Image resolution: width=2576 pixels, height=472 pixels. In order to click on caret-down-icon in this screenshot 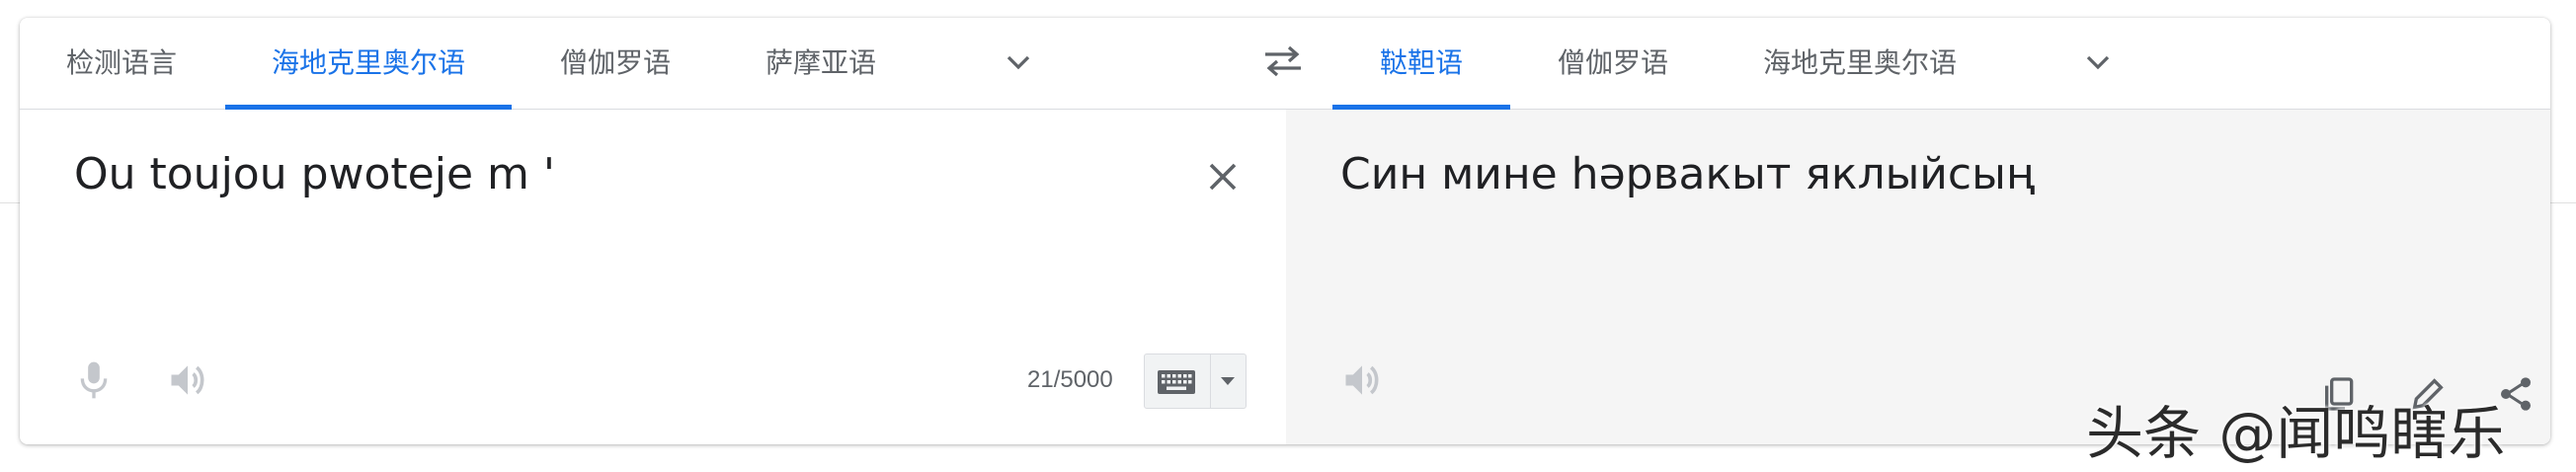, I will do `click(1228, 381)`.